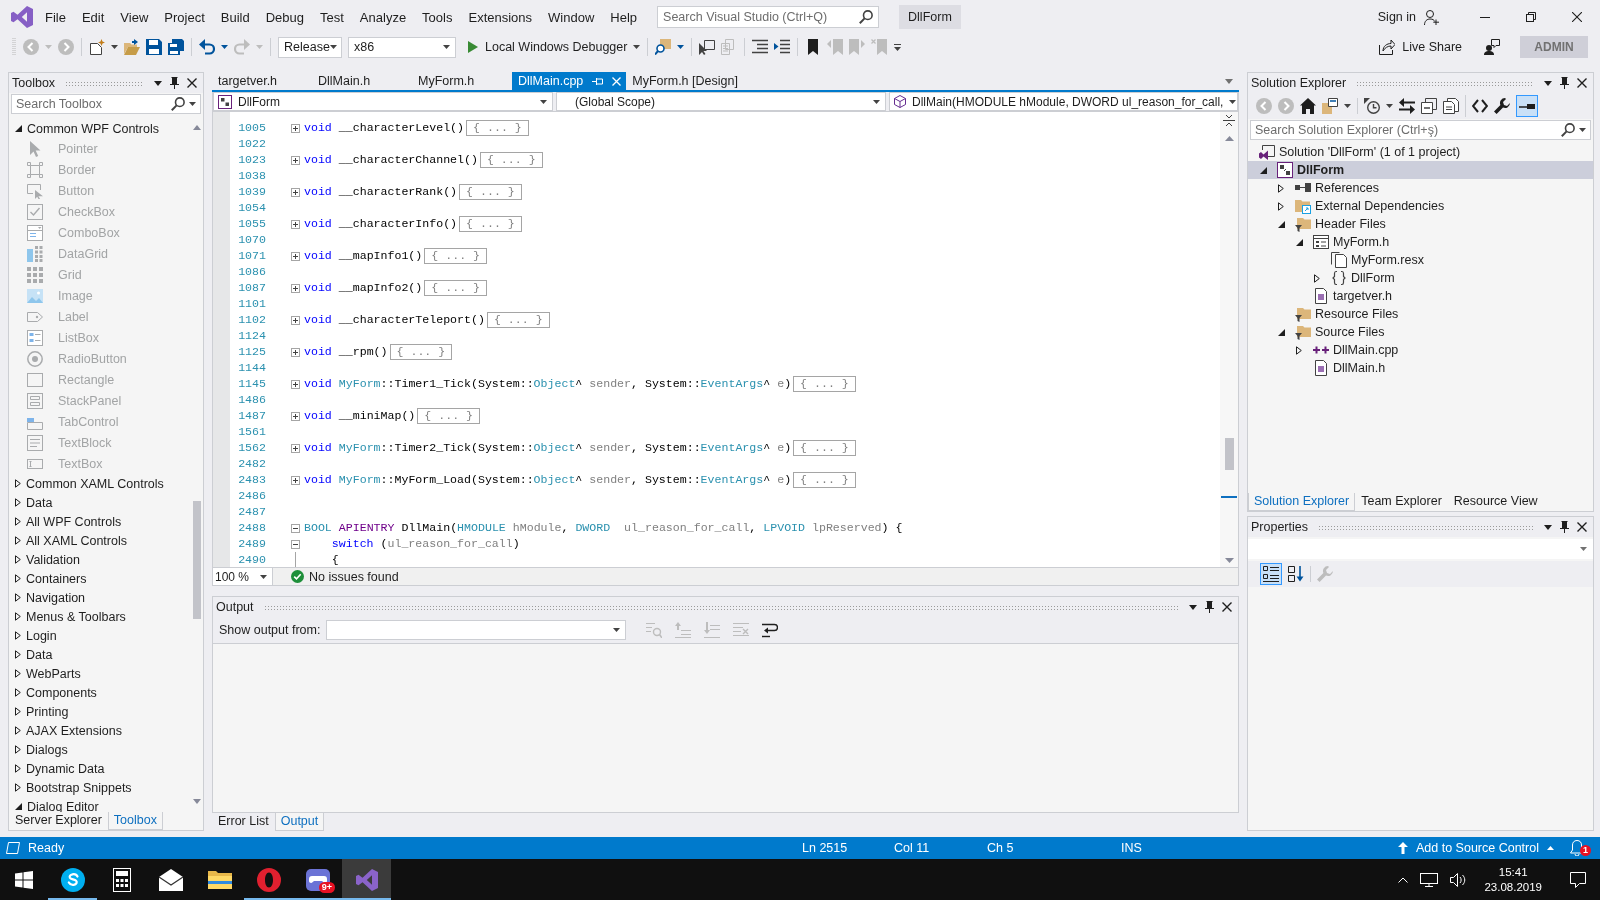 The width and height of the screenshot is (1600, 900). Describe the element at coordinates (1420, 206) in the screenshot. I see `tree-item: External Dependencies` at that location.